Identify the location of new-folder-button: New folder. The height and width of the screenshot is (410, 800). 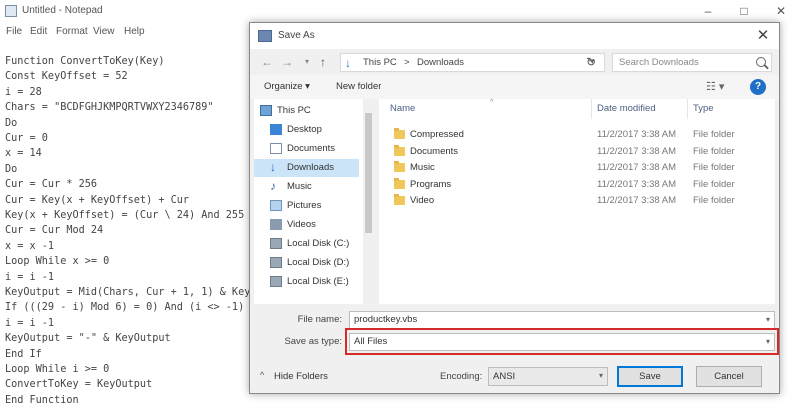
(358, 86).